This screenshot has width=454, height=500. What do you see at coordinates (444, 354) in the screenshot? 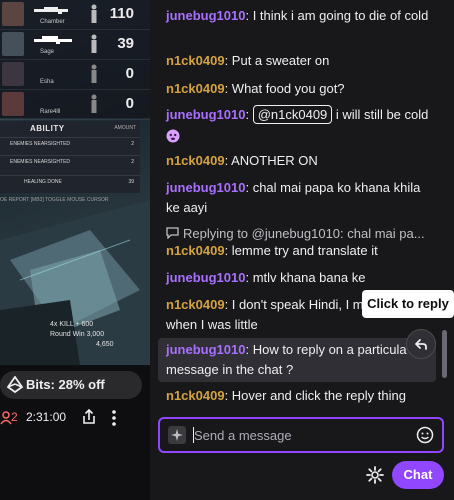
I see `chat-scrollbar` at bounding box center [444, 354].